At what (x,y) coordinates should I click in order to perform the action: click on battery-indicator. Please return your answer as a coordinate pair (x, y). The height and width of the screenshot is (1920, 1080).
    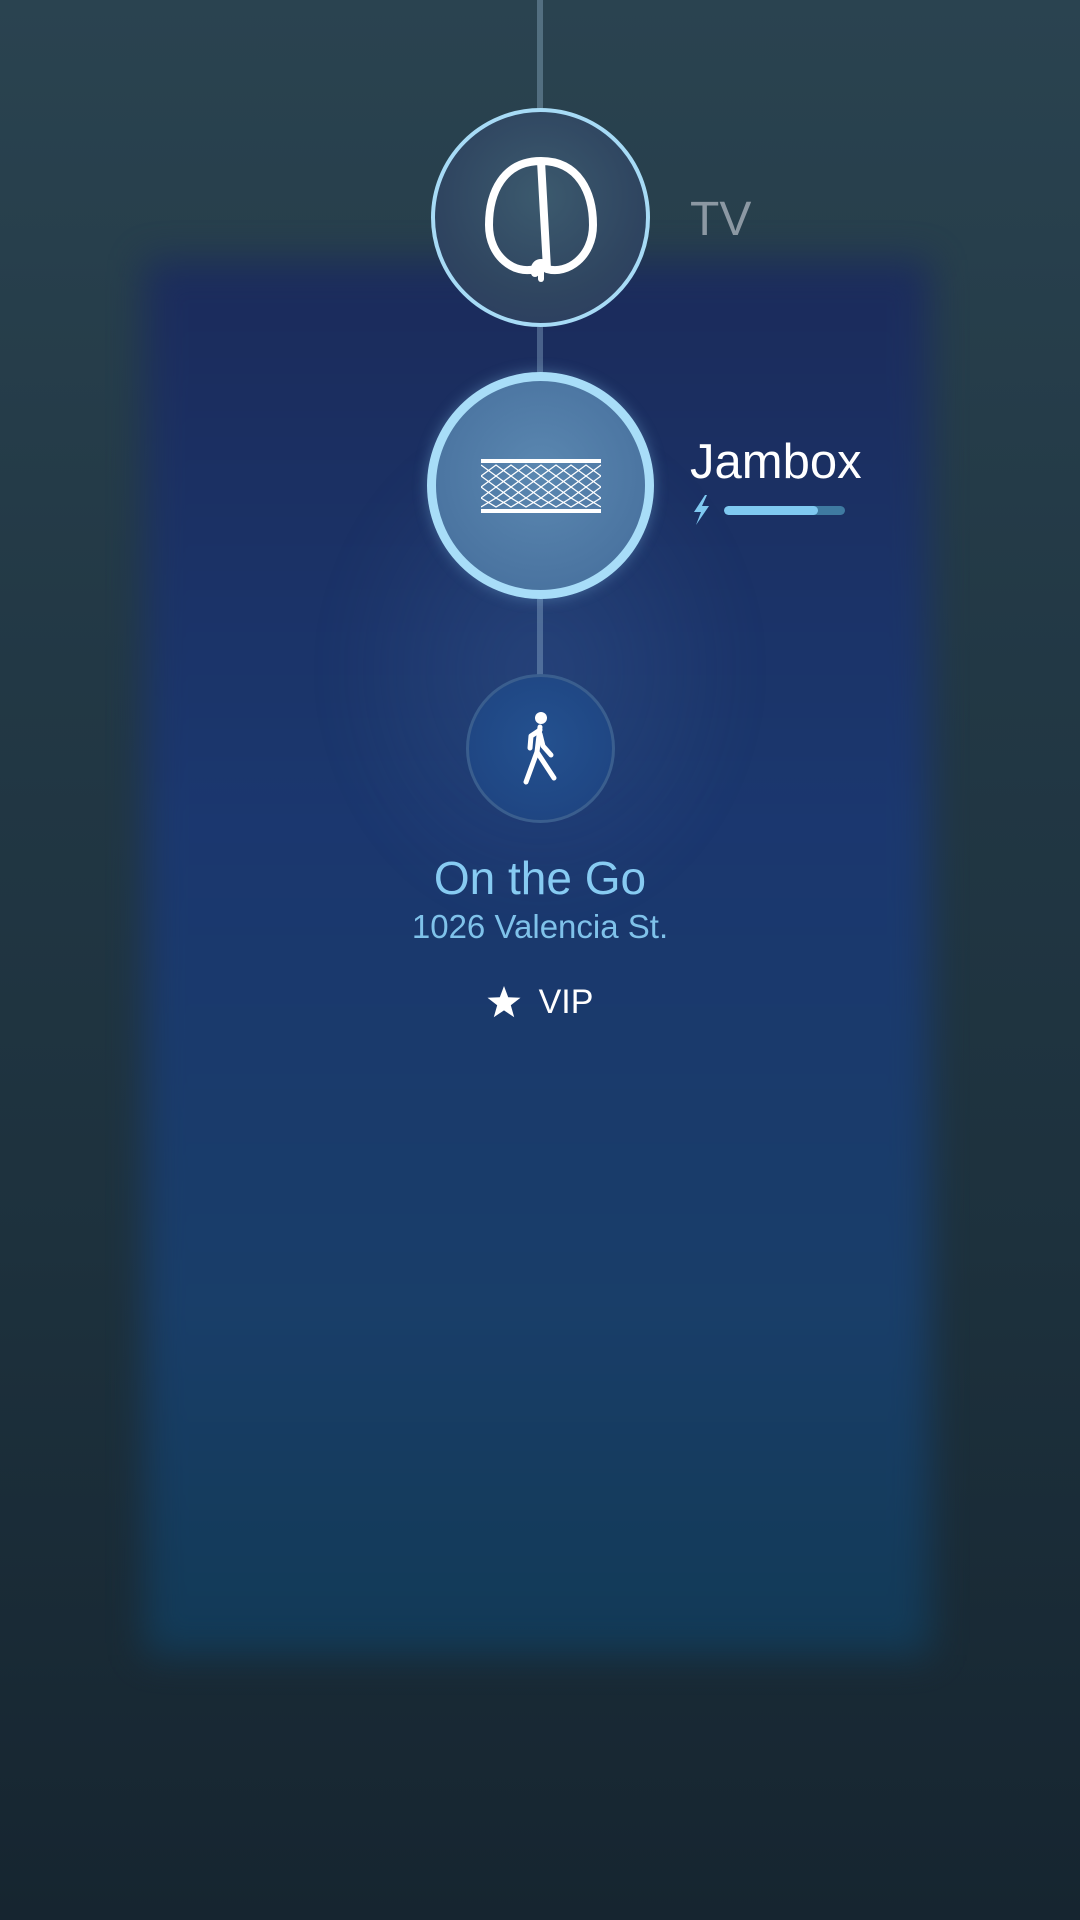
    Looking at the image, I should click on (767, 510).